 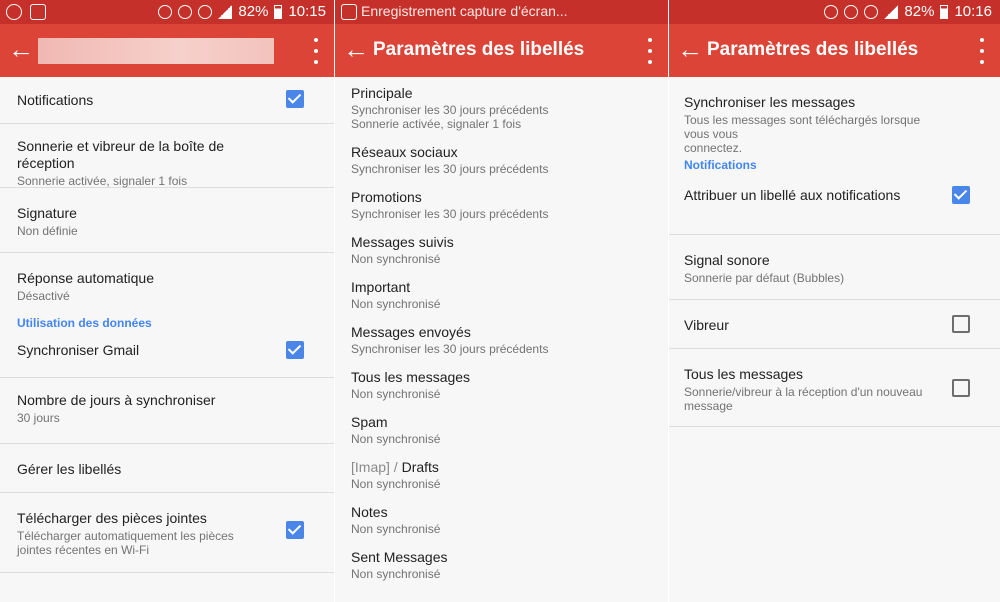 What do you see at coordinates (167, 284) in the screenshot?
I see `setting-auto-reply: Réponse automatique Désactivé` at bounding box center [167, 284].